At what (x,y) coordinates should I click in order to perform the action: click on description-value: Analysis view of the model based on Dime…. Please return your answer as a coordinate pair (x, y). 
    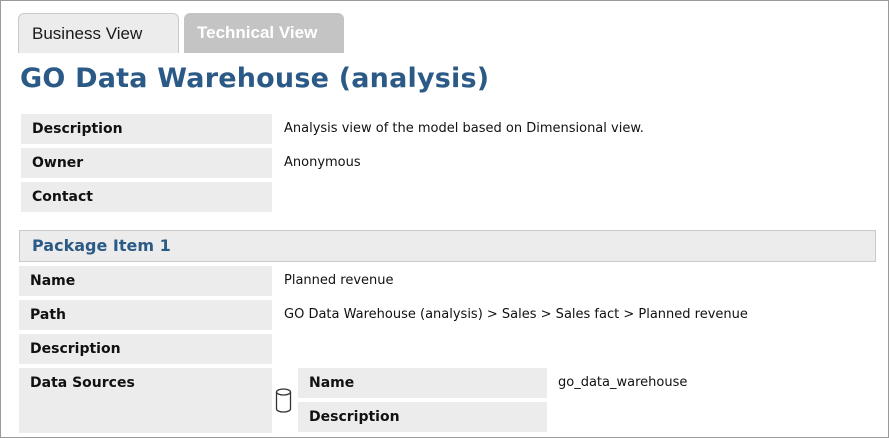
    Looking at the image, I should click on (464, 128).